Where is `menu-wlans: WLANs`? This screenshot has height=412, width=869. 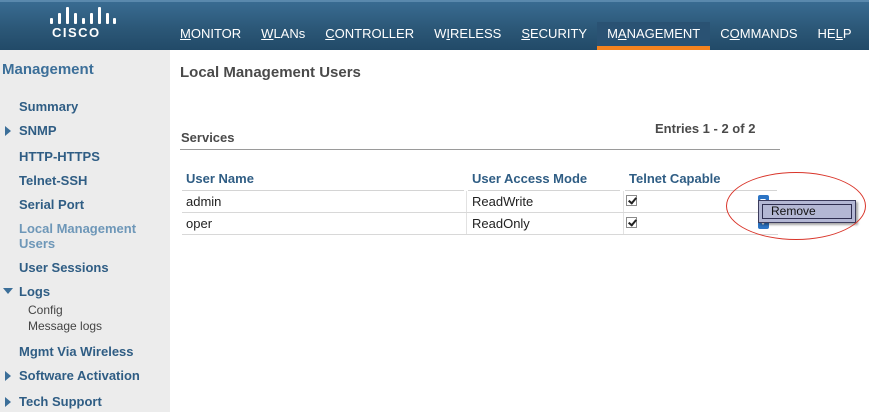 menu-wlans: WLANs is located at coordinates (283, 36).